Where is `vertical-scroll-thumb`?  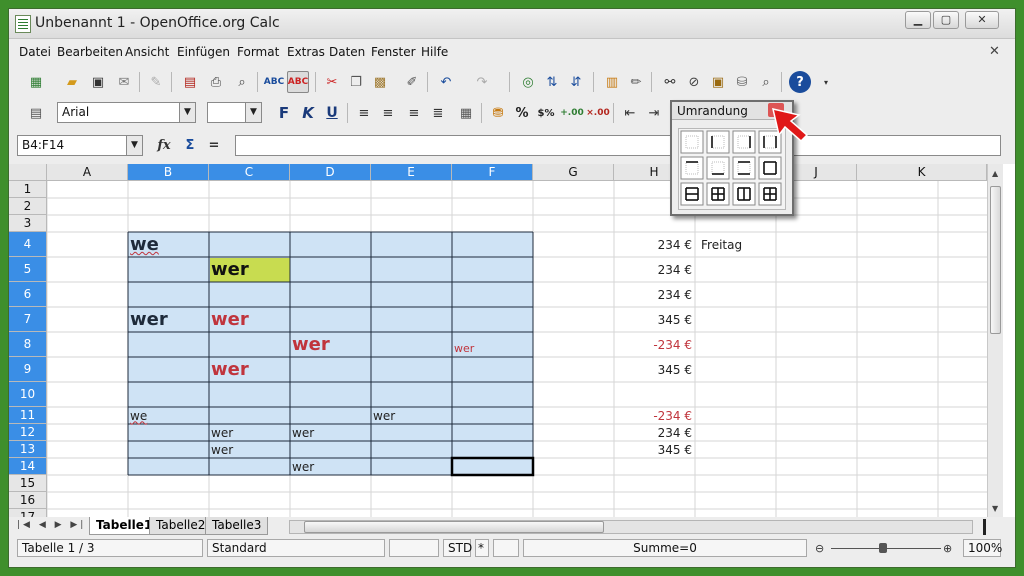 vertical-scroll-thumb is located at coordinates (995, 260).